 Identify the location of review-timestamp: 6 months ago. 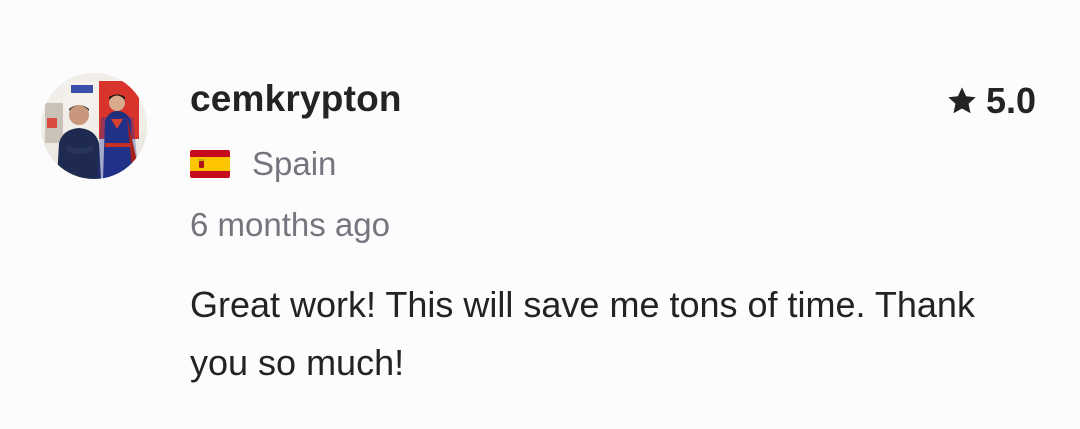
(290, 224).